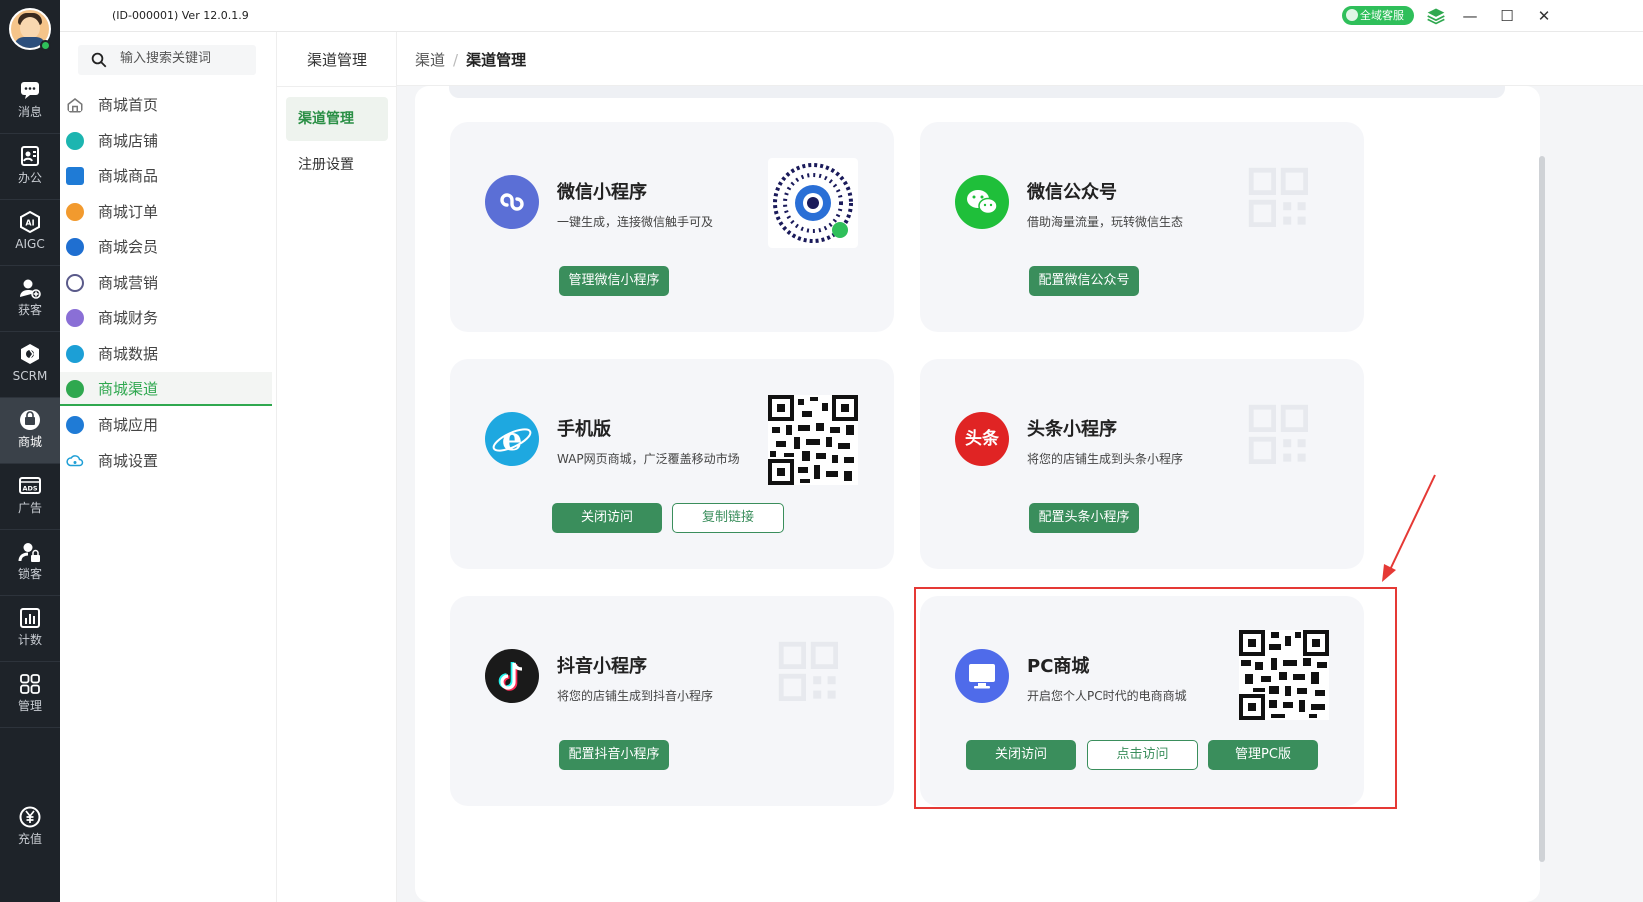 The height and width of the screenshot is (902, 1643). Describe the element at coordinates (30, 289) in the screenshot. I see `acquire-customer-icon` at that location.